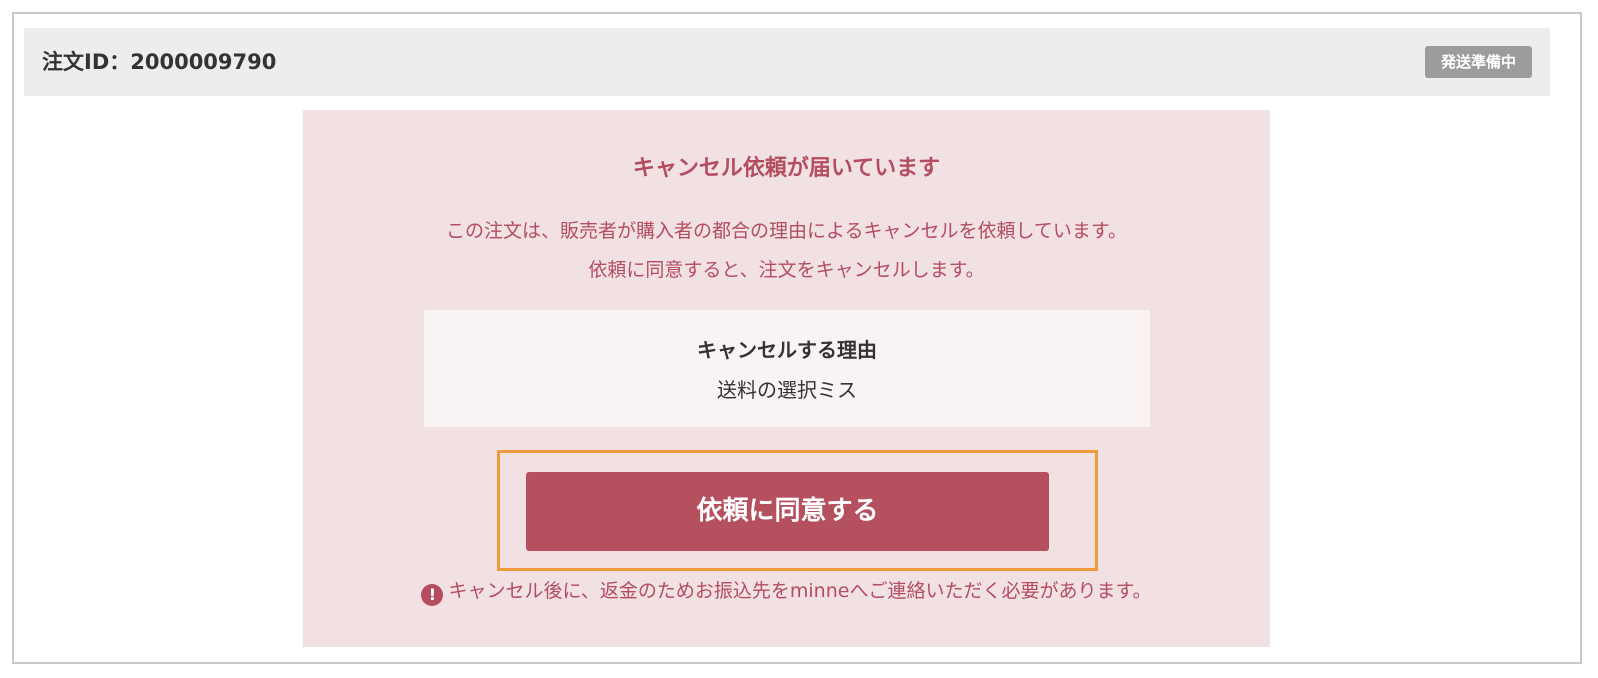 This screenshot has width=1598, height=678. I want to click on agree-button: 依頼に同意する, so click(787, 511).